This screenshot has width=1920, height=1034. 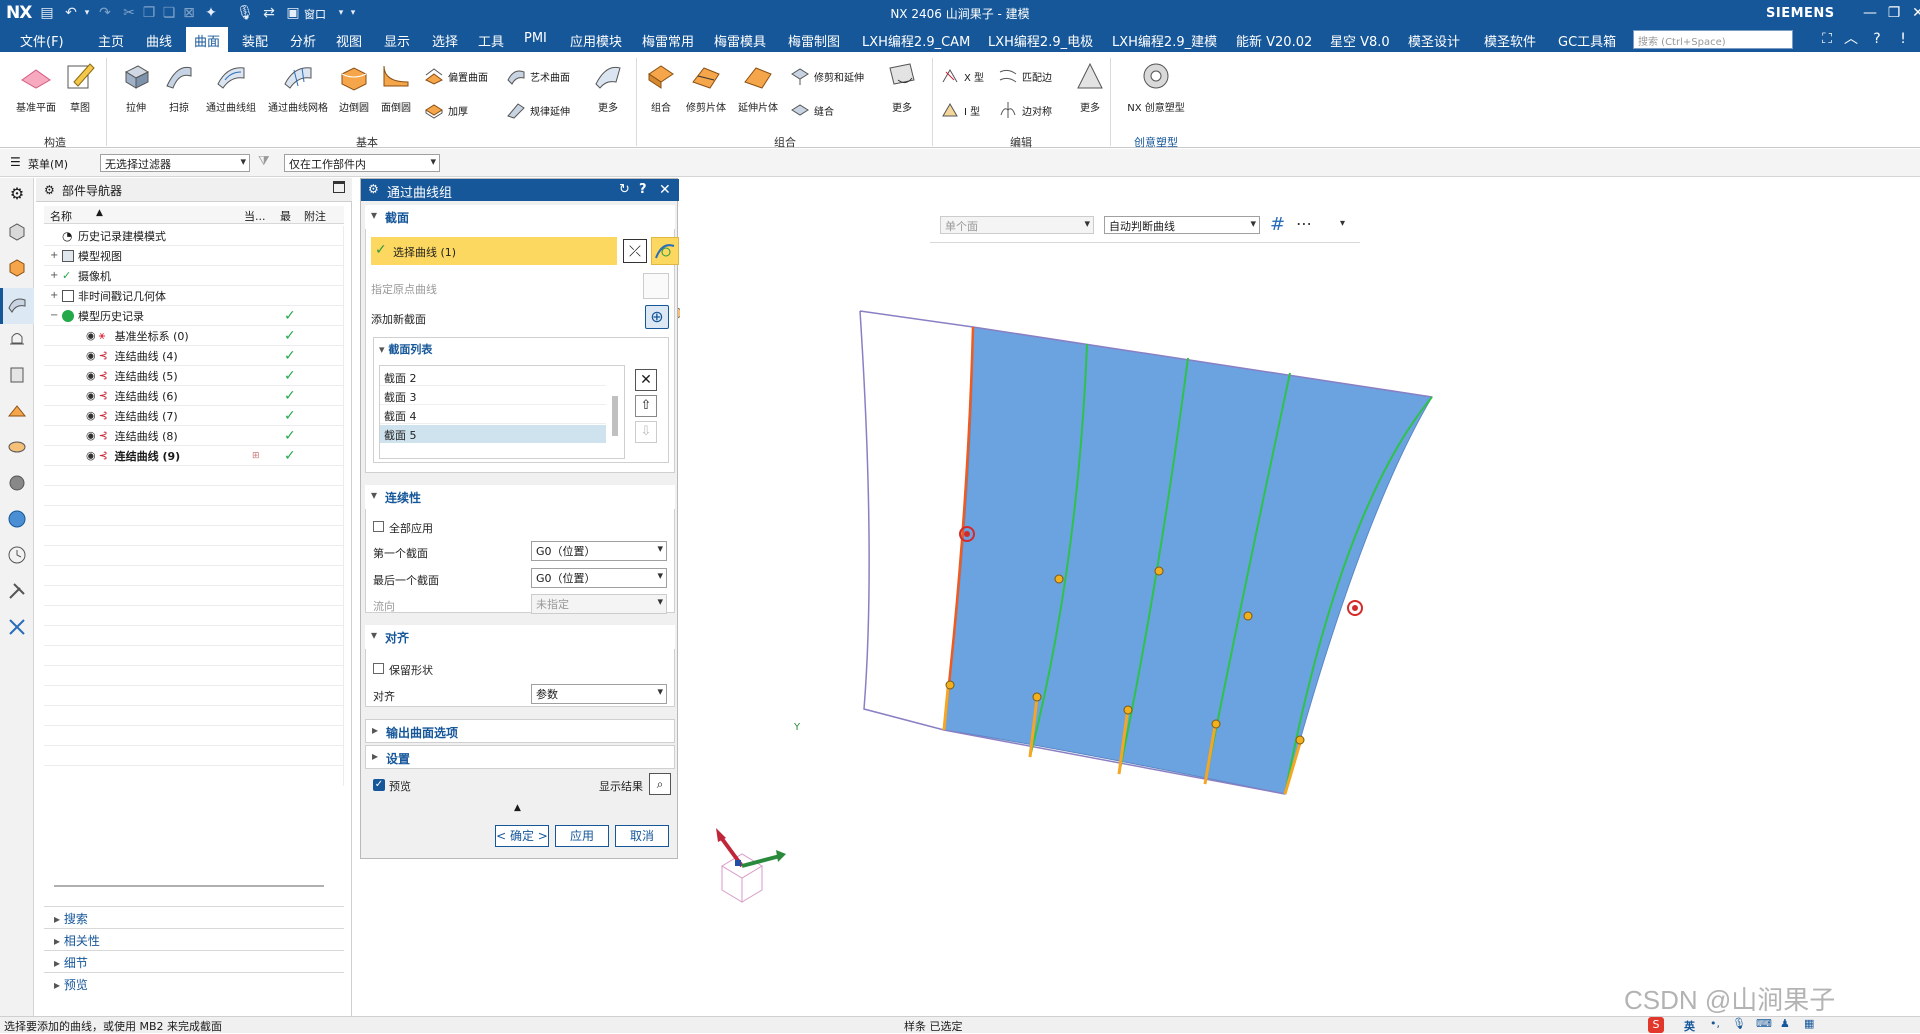 I want to click on sweep-button: 扫掠, so click(x=179, y=87).